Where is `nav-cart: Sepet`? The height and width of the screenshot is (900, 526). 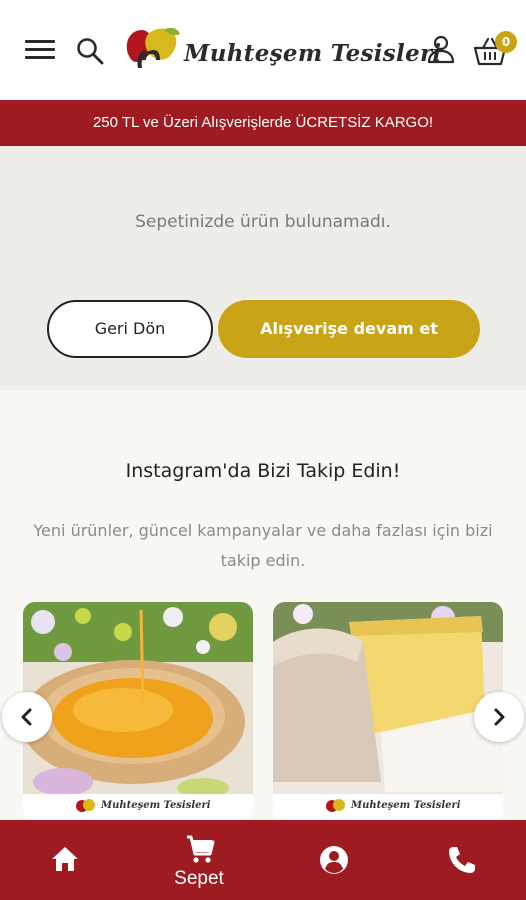
nav-cart: Sepet is located at coordinates (199, 860).